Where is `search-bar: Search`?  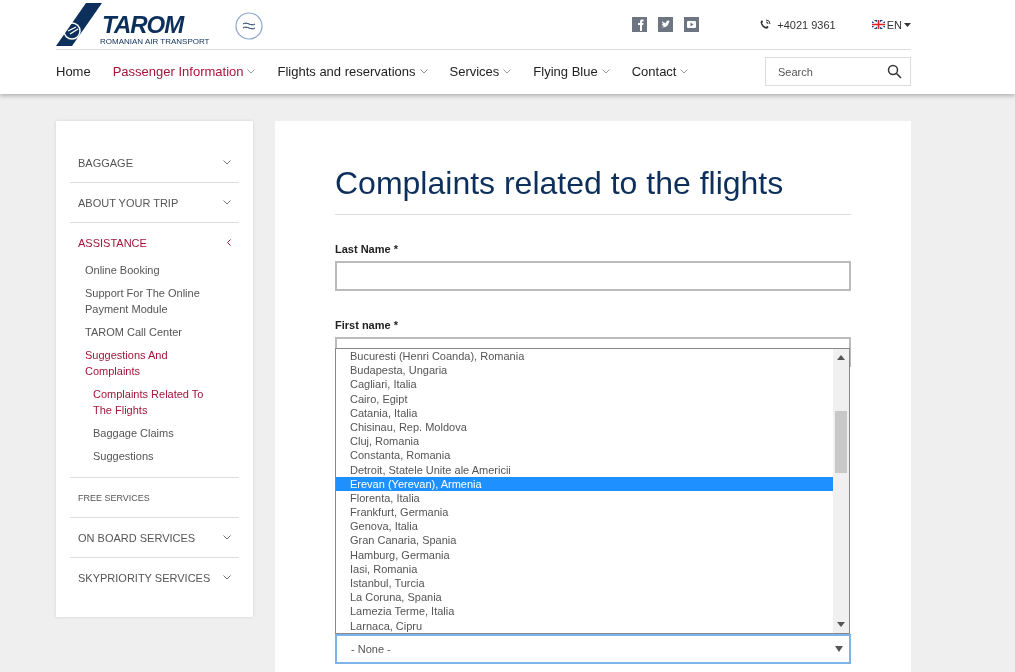 search-bar: Search is located at coordinates (838, 71).